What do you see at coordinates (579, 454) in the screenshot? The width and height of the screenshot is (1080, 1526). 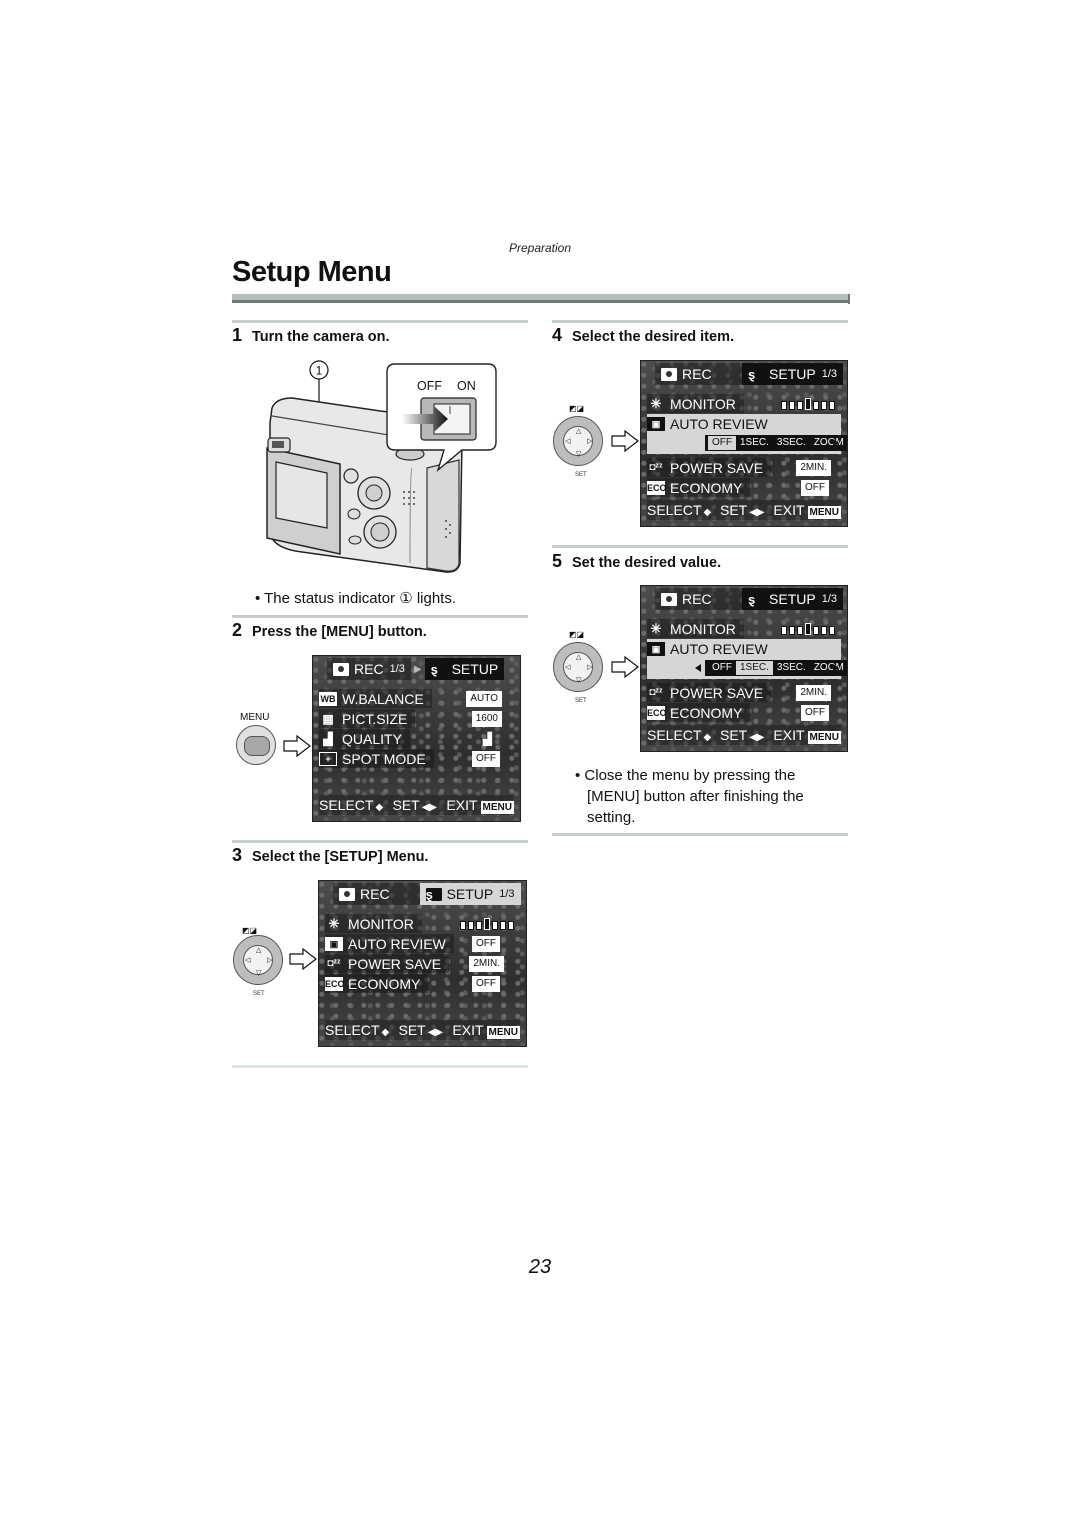 I see `down-icon: ▽` at bounding box center [579, 454].